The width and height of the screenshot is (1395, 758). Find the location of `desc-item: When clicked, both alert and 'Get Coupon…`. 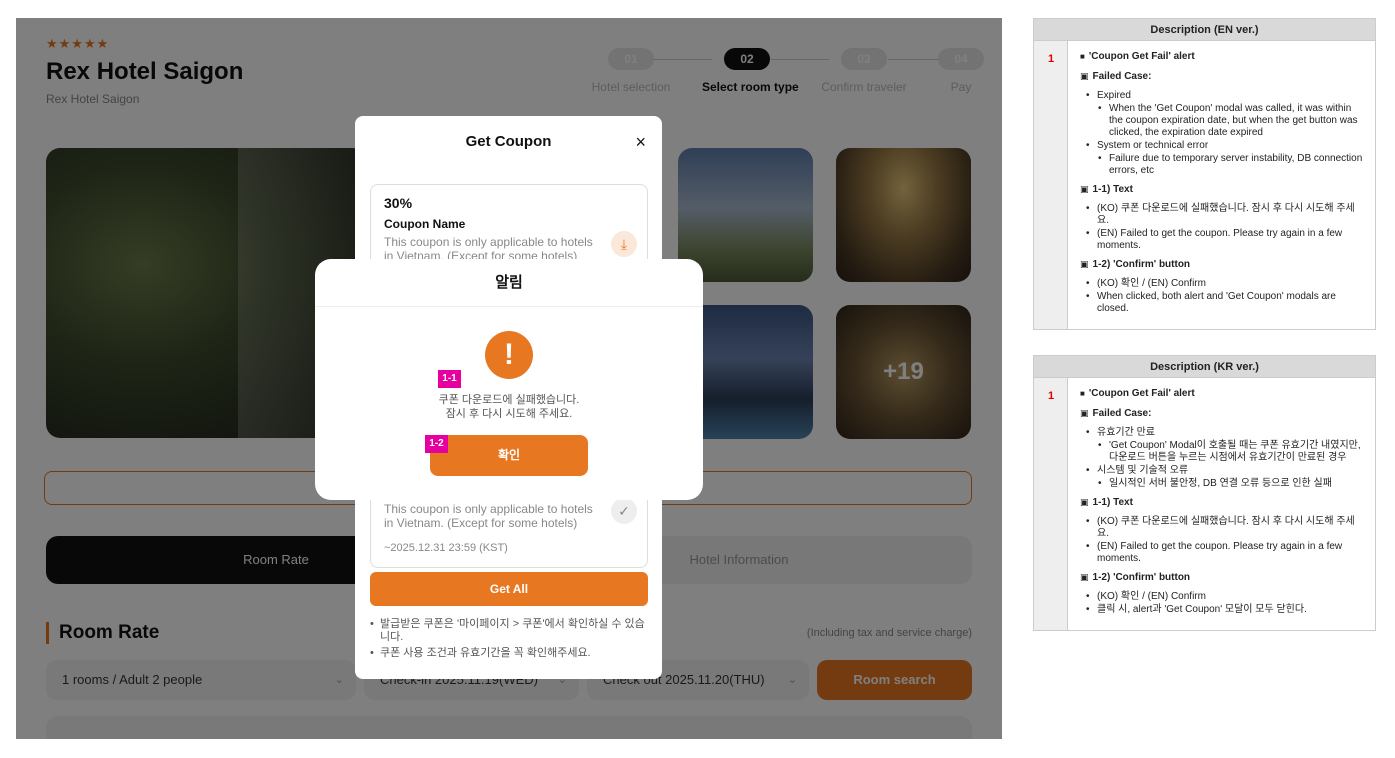

desc-item: When clicked, both alert and 'Get Coupon… is located at coordinates (1222, 303).